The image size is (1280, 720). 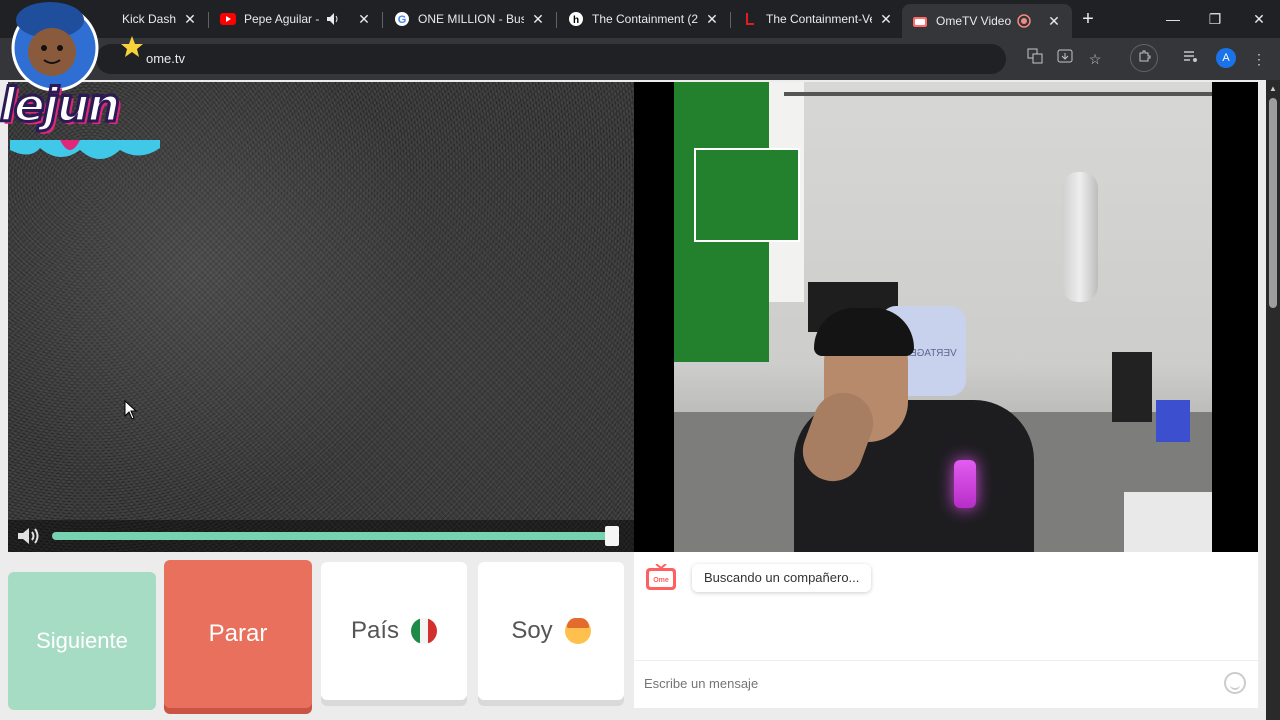 I want to click on stop-button: Parar, so click(x=238, y=634).